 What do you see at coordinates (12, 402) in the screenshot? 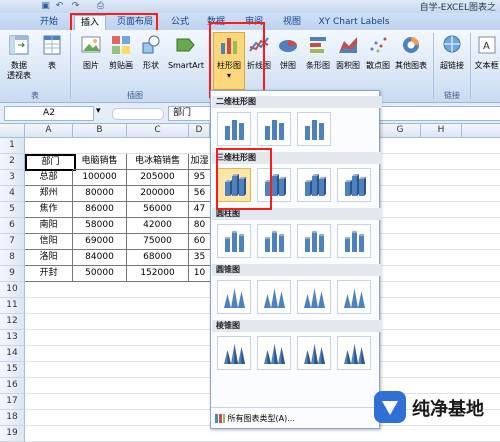
I see `row-header: 17` at bounding box center [12, 402].